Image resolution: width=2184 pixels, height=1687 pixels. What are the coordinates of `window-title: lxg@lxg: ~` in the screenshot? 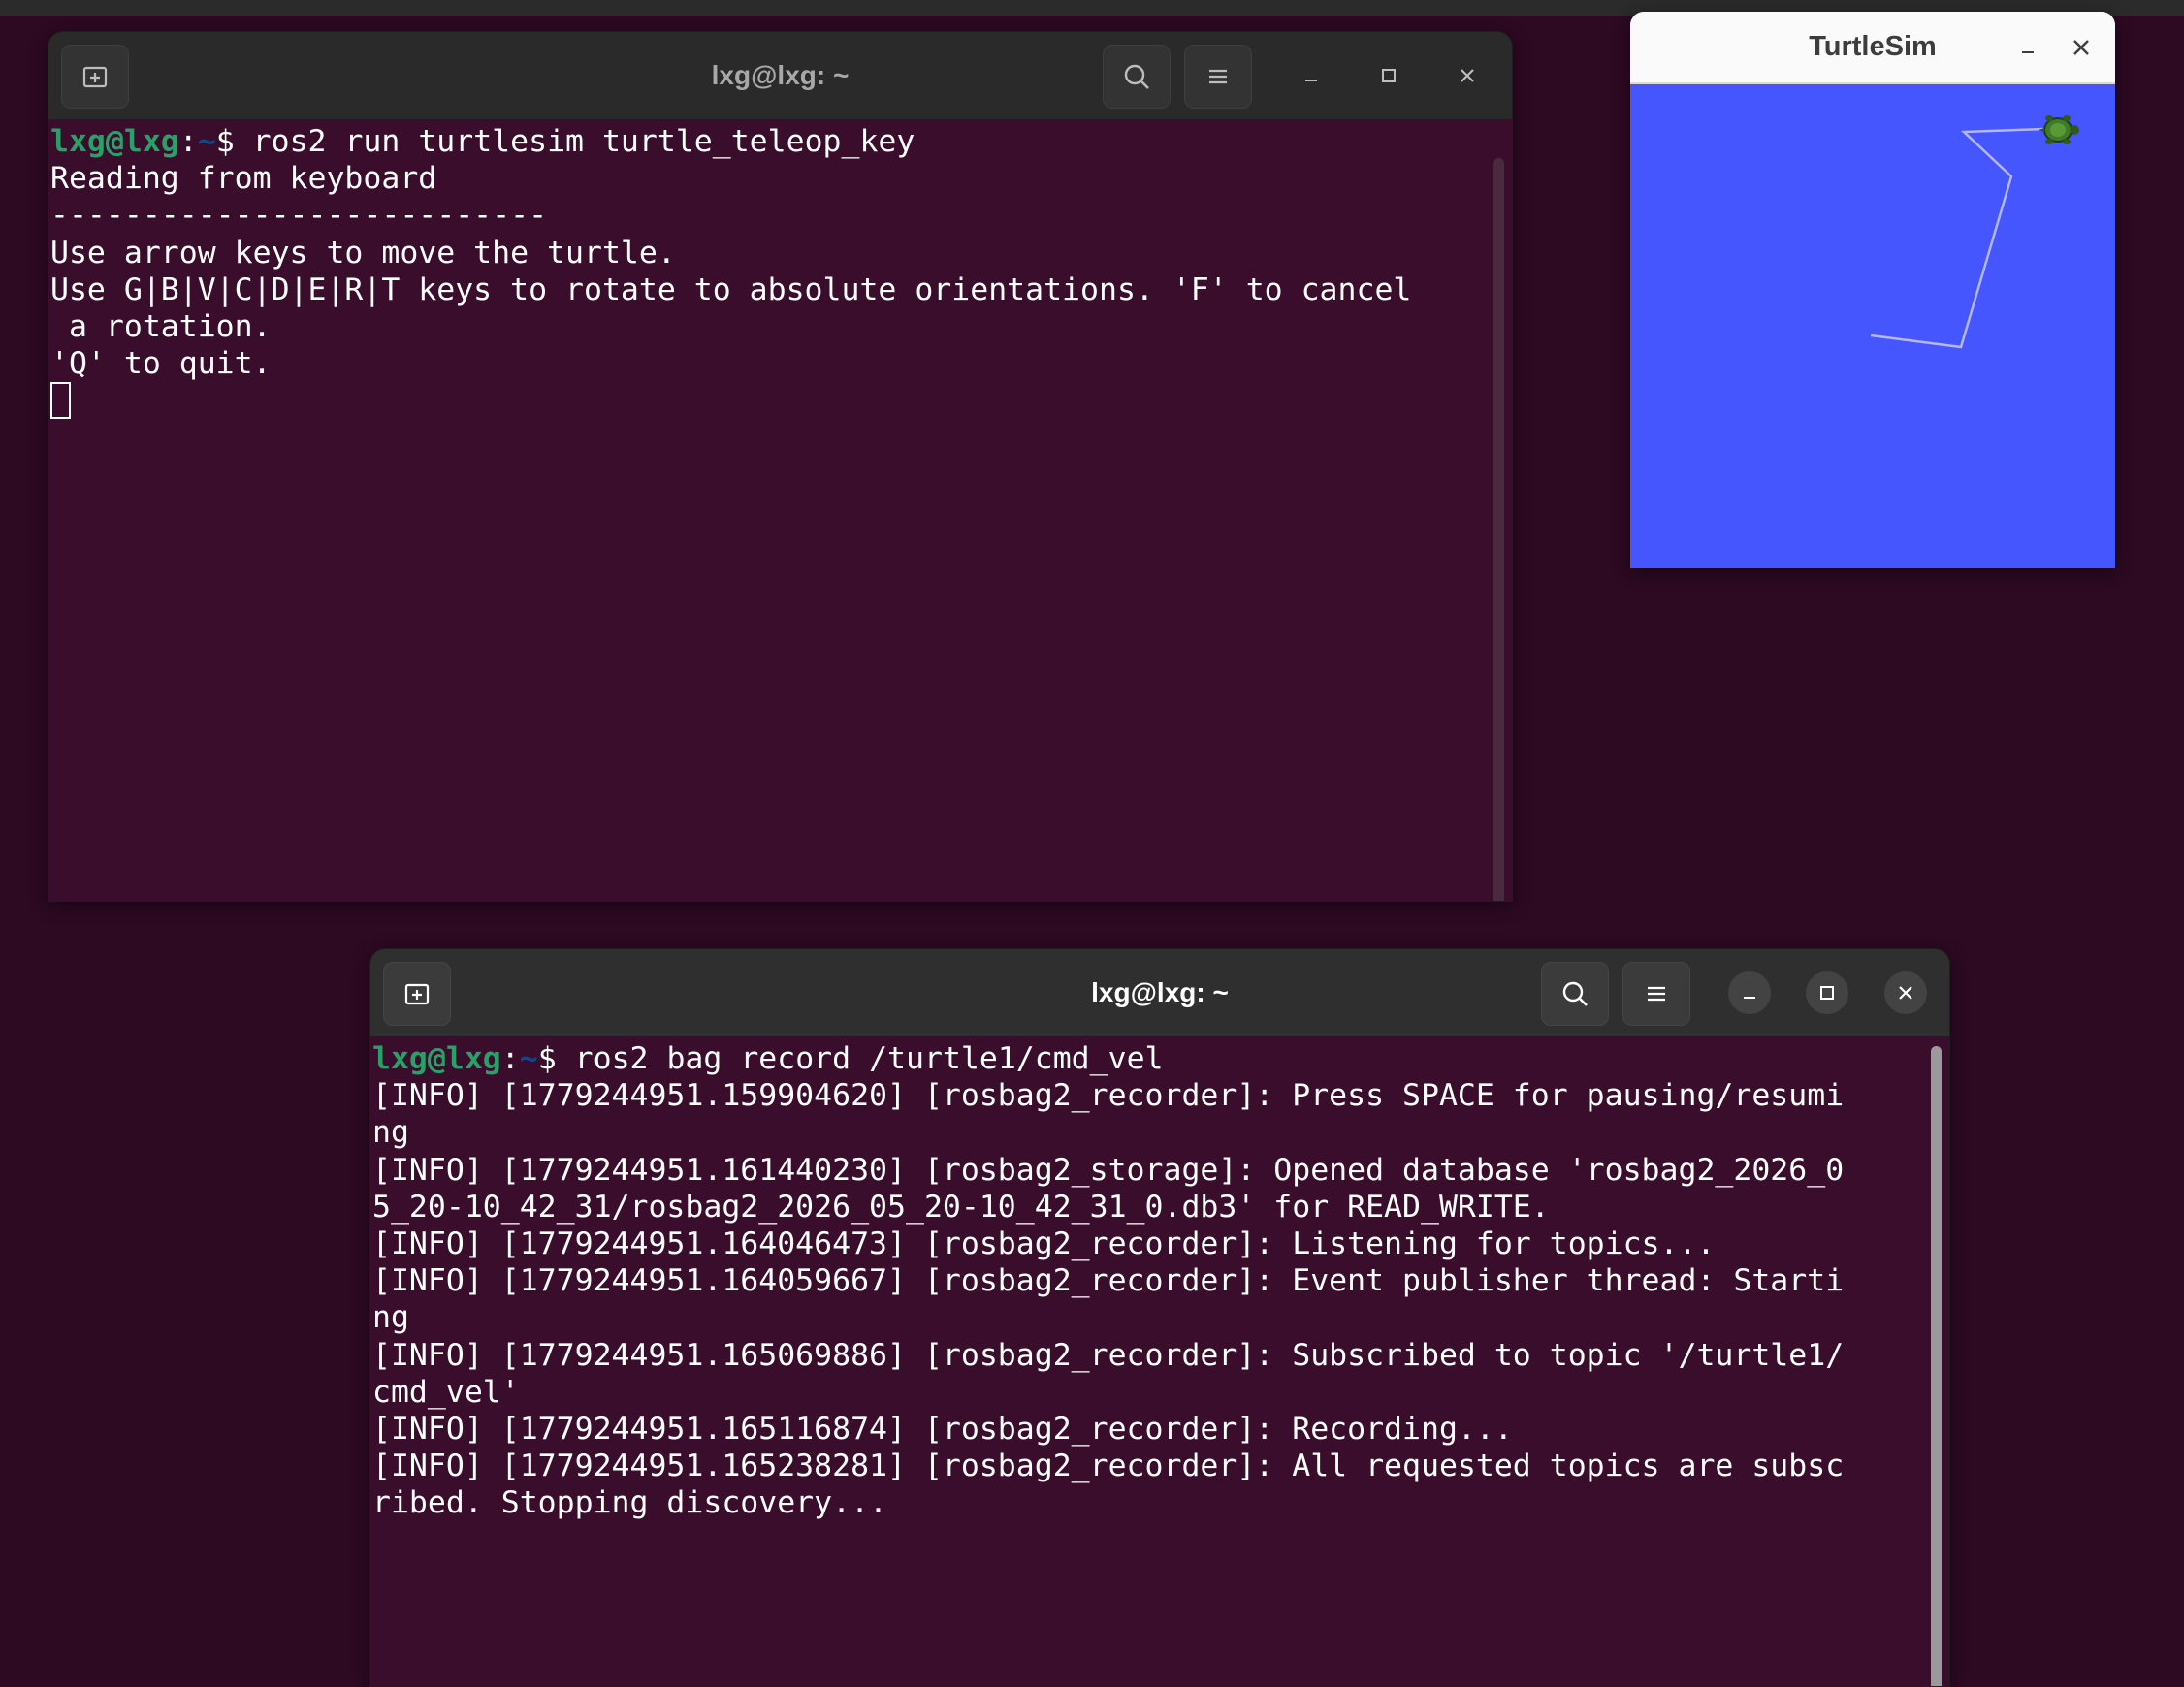 It's located at (1160, 992).